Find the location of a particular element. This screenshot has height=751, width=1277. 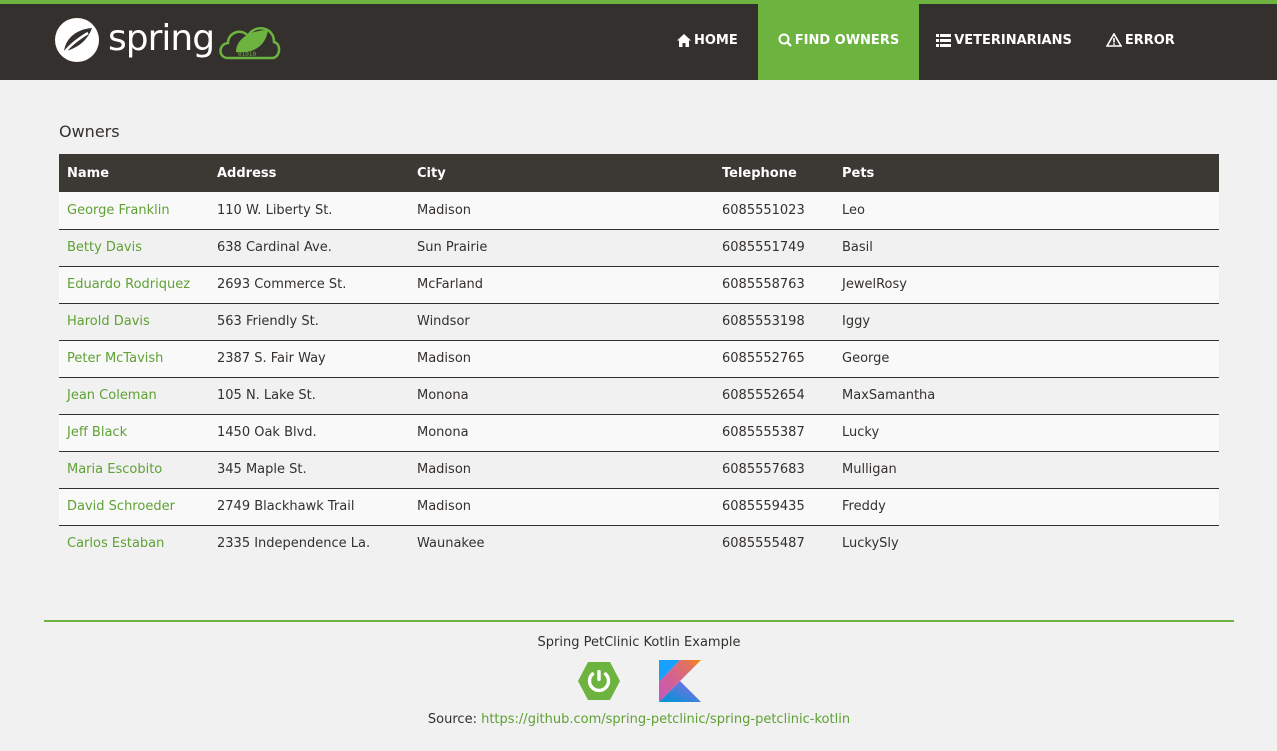

owner-name-link: Harold Davis is located at coordinates (108, 321).